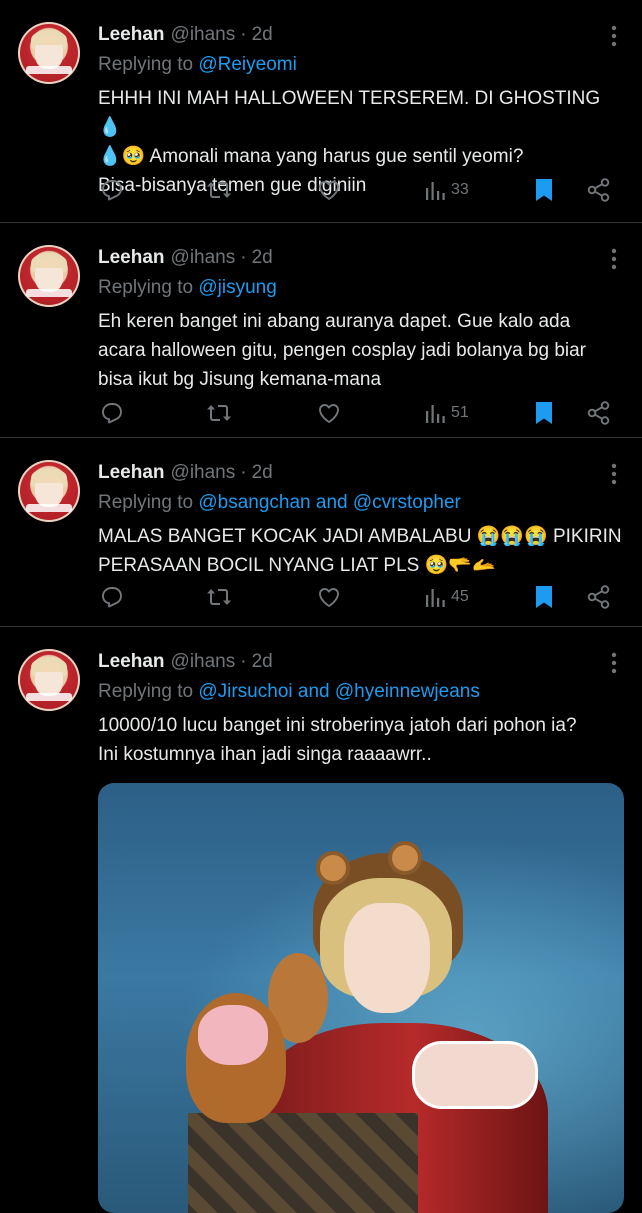 The width and height of the screenshot is (642, 1213). I want to click on mention-link: @jisyung, so click(237, 287).